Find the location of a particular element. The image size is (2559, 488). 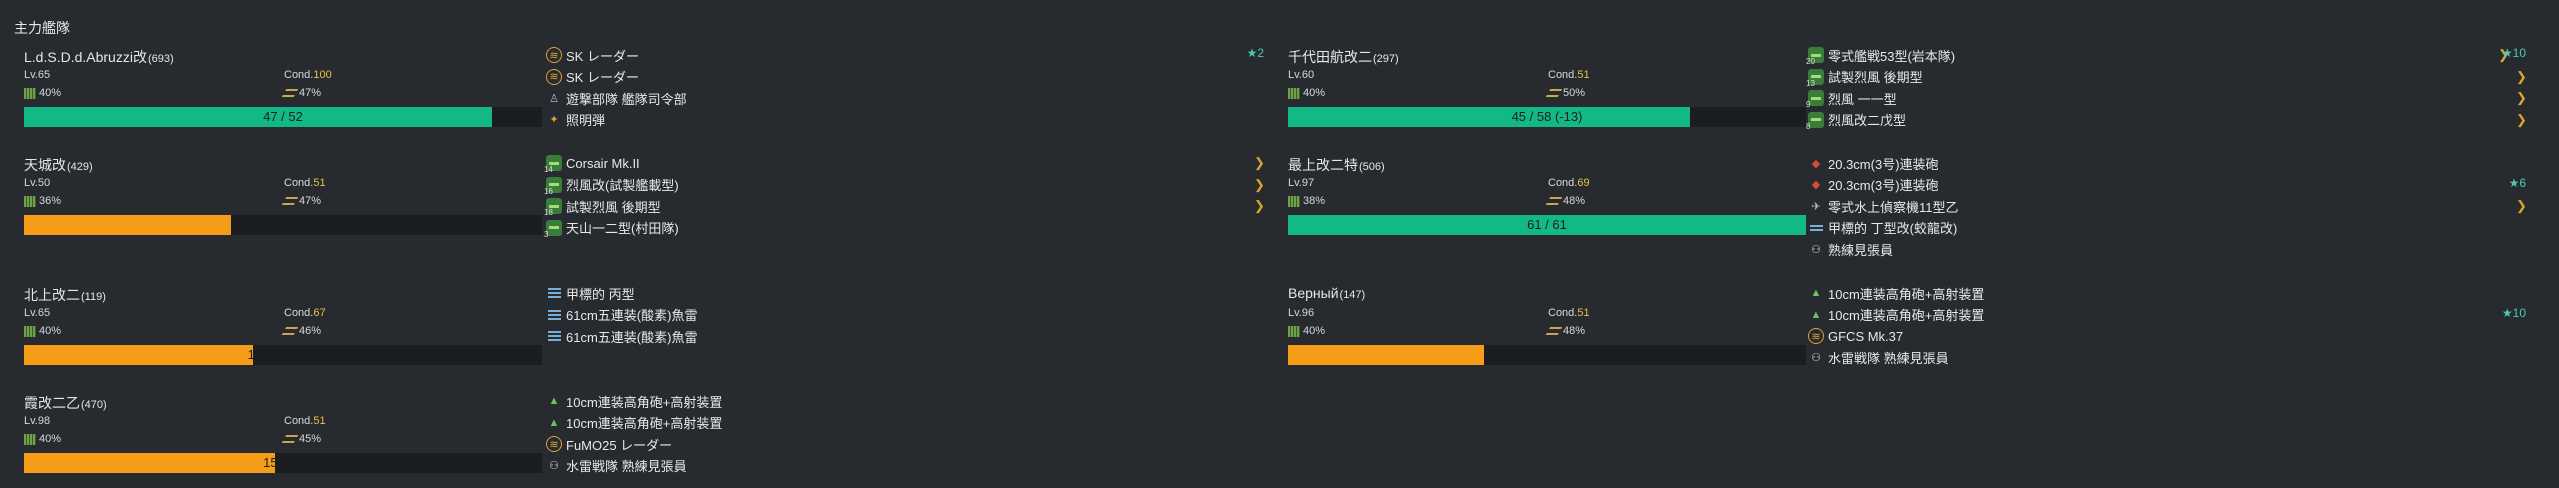

equipment-slot: ≋ SK レーダー is located at coordinates (906, 77).